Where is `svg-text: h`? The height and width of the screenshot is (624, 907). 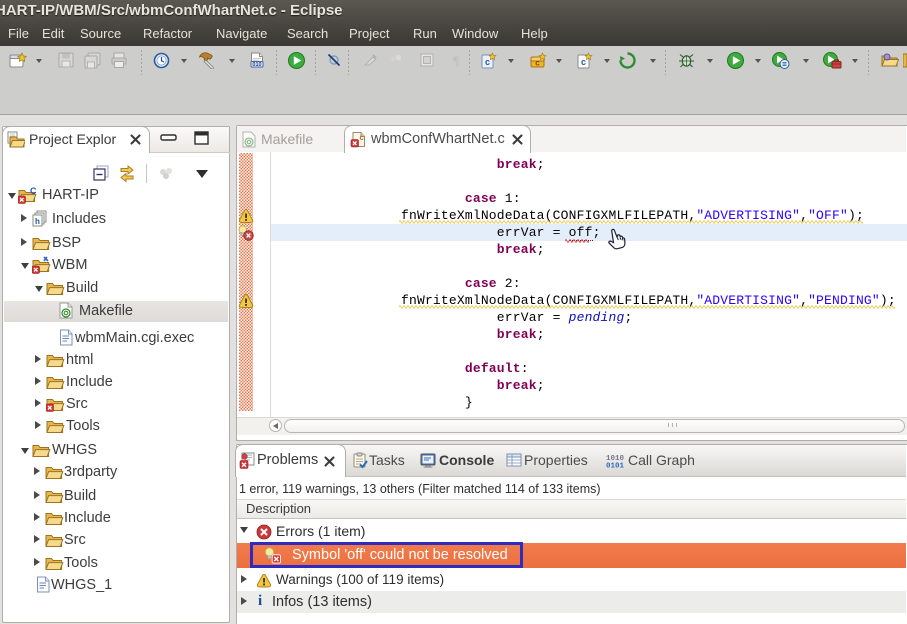
svg-text: h is located at coordinates (37, 221).